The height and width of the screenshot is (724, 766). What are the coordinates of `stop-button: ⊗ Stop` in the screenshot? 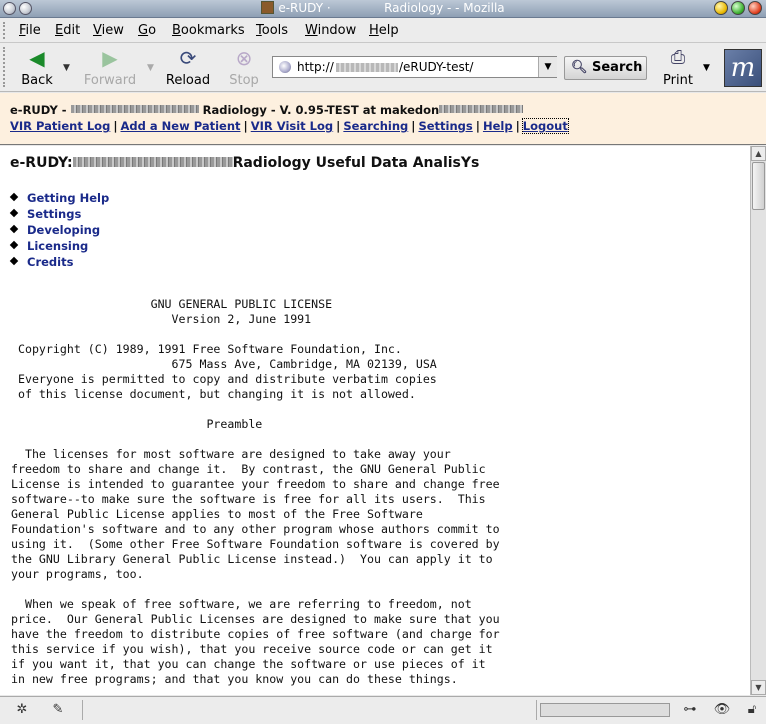 It's located at (244, 67).